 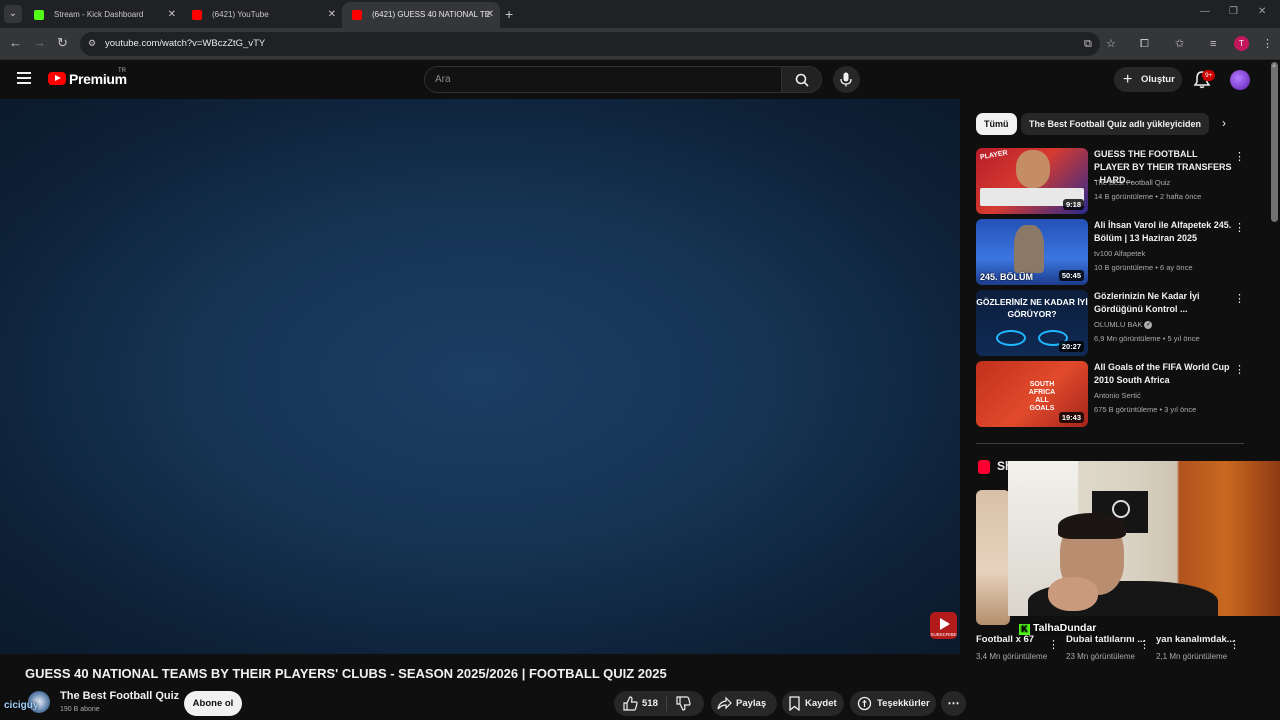 What do you see at coordinates (1071, 275) in the screenshot?
I see `duration-badge: 50:45` at bounding box center [1071, 275].